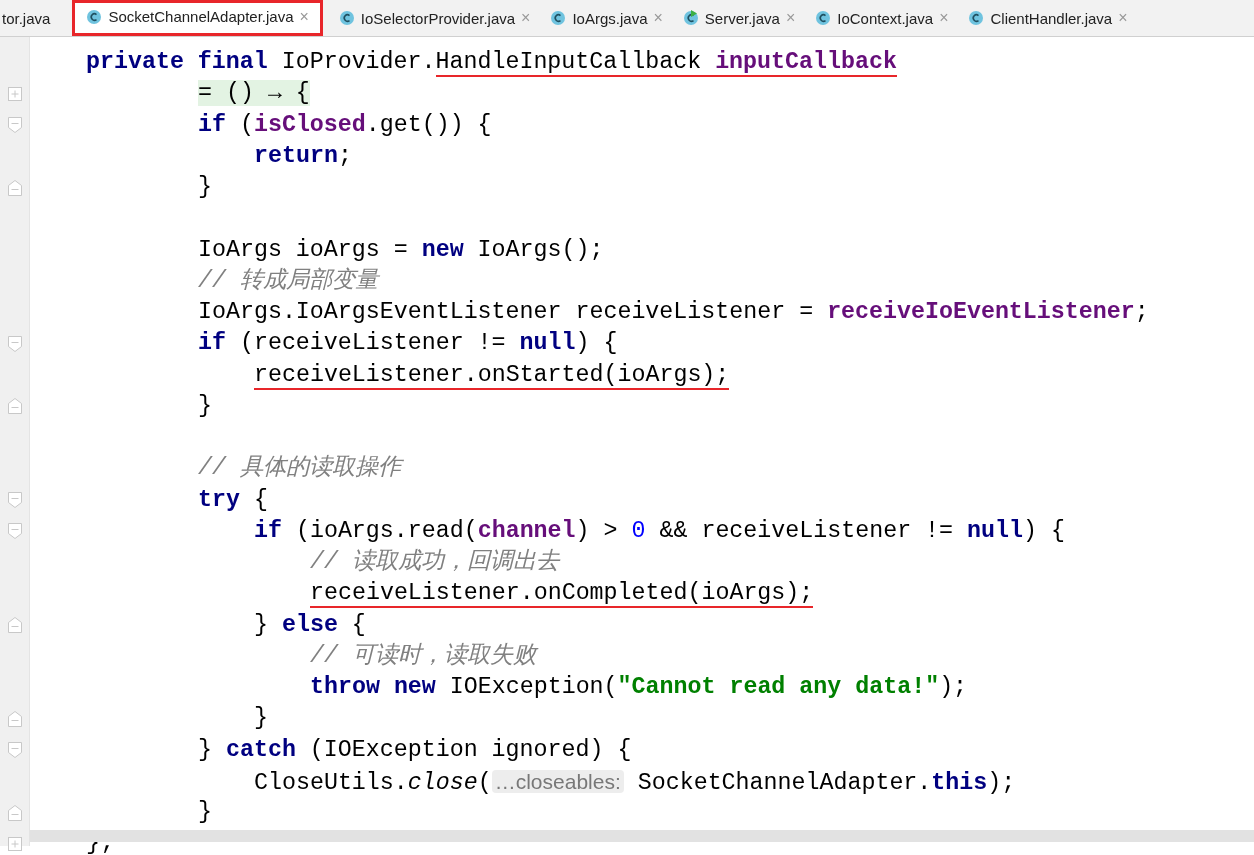 This screenshot has width=1254, height=855. I want to click on code-line: IoArgs.IoArgsEventListener receiveListener = receiveIoEventListener;, so click(673, 312).